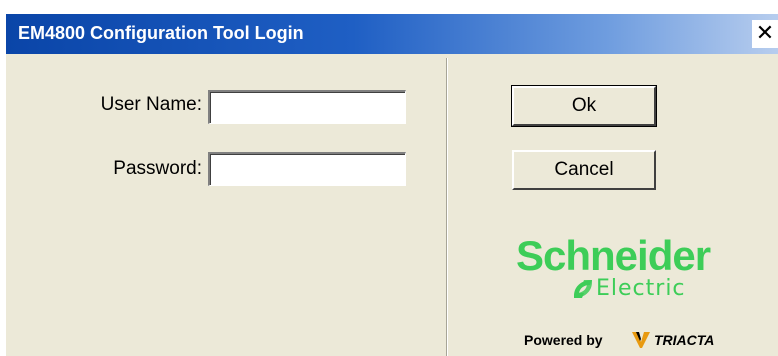 The height and width of the screenshot is (356, 778). What do you see at coordinates (641, 288) in the screenshot?
I see `schneider-logo-sub: Electric` at bounding box center [641, 288].